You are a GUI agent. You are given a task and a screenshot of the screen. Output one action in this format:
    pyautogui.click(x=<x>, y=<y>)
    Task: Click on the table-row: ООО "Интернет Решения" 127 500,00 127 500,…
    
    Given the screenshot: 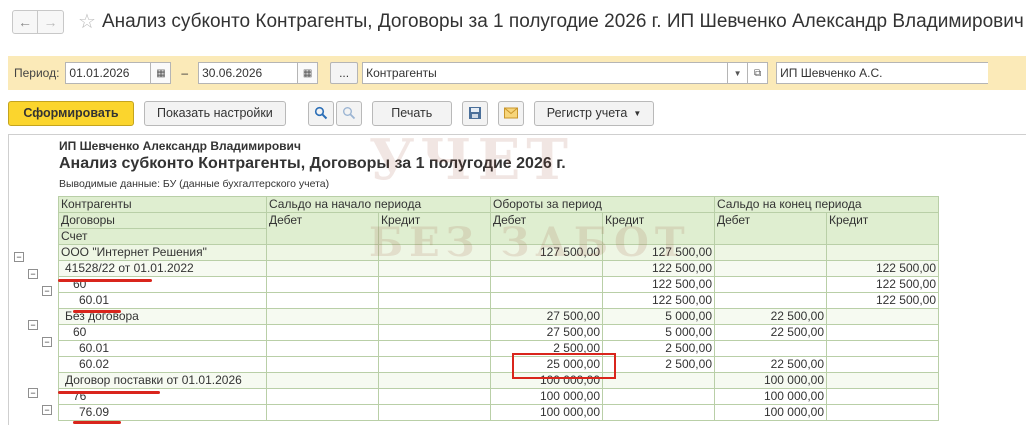 What is the action you would take?
    pyautogui.click(x=498, y=252)
    